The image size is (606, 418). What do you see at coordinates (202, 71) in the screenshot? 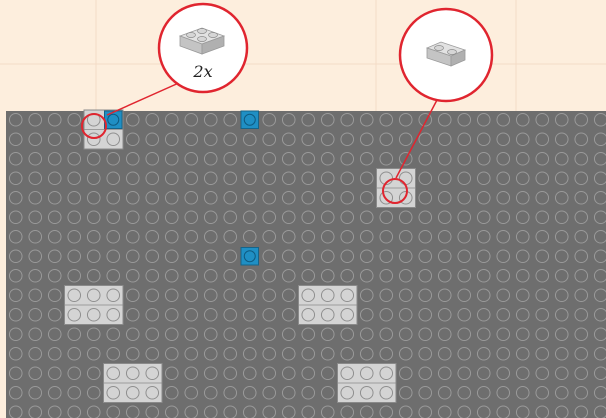
I see `quantity-label: 2x` at bounding box center [202, 71].